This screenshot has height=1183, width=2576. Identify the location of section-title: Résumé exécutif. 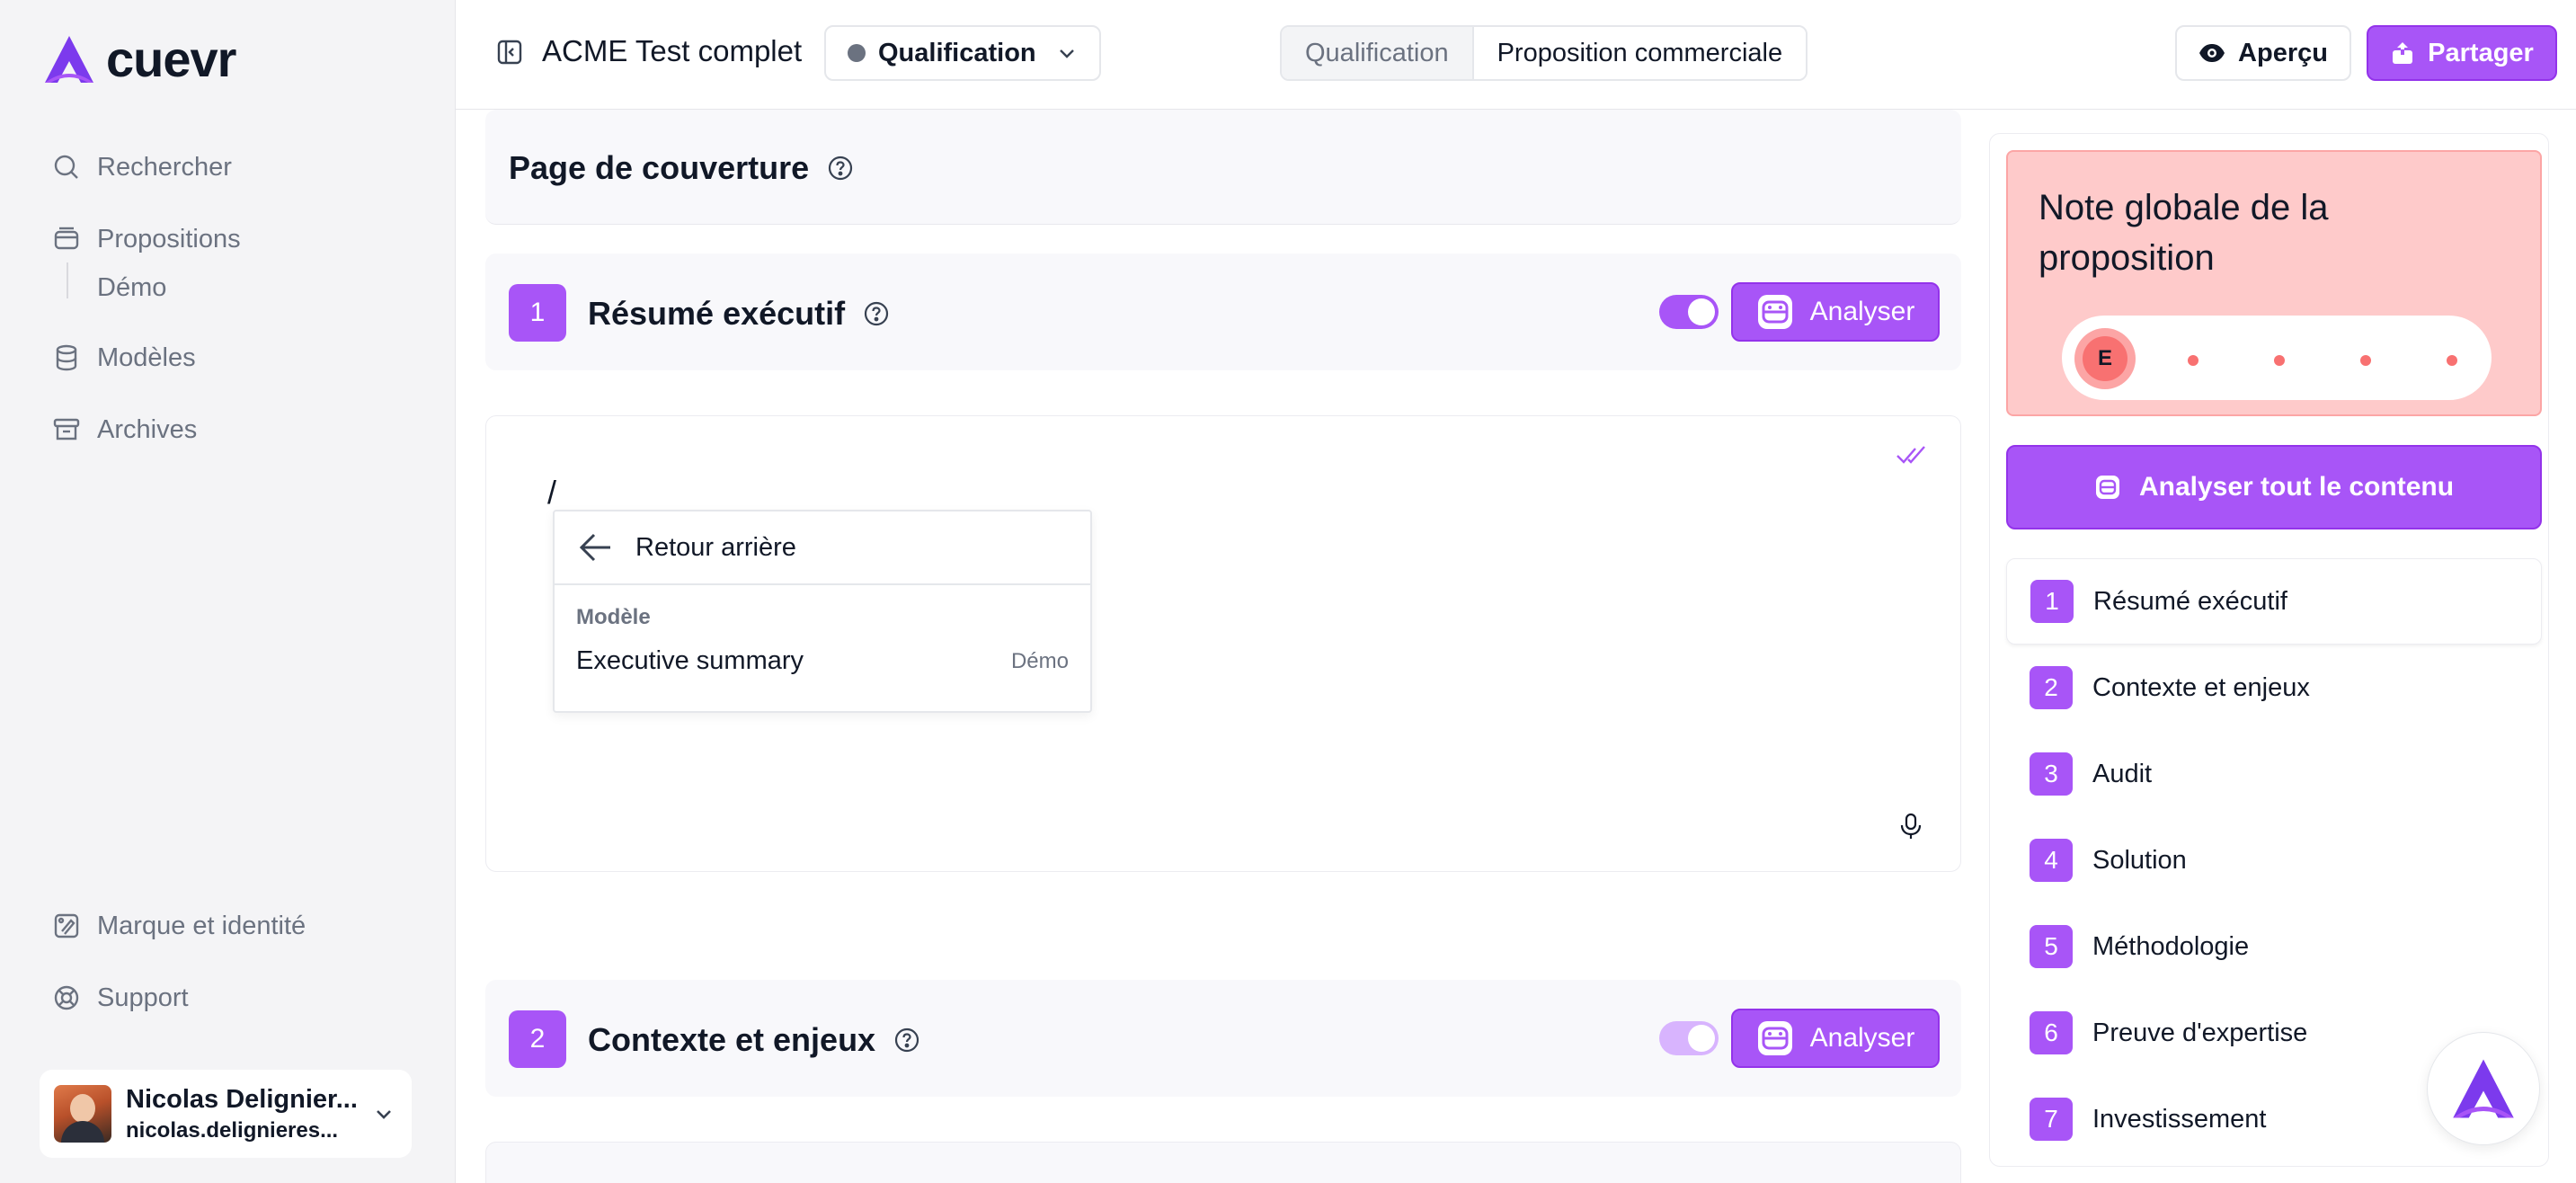
(739, 314).